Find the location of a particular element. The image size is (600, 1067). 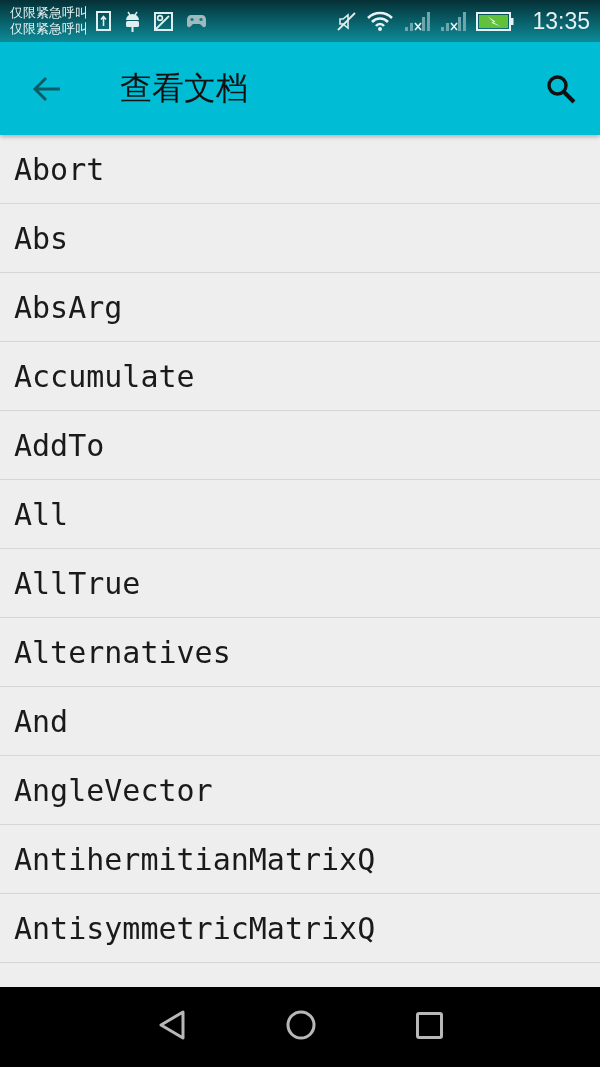

arrow-box-icon is located at coordinates (103, 21).